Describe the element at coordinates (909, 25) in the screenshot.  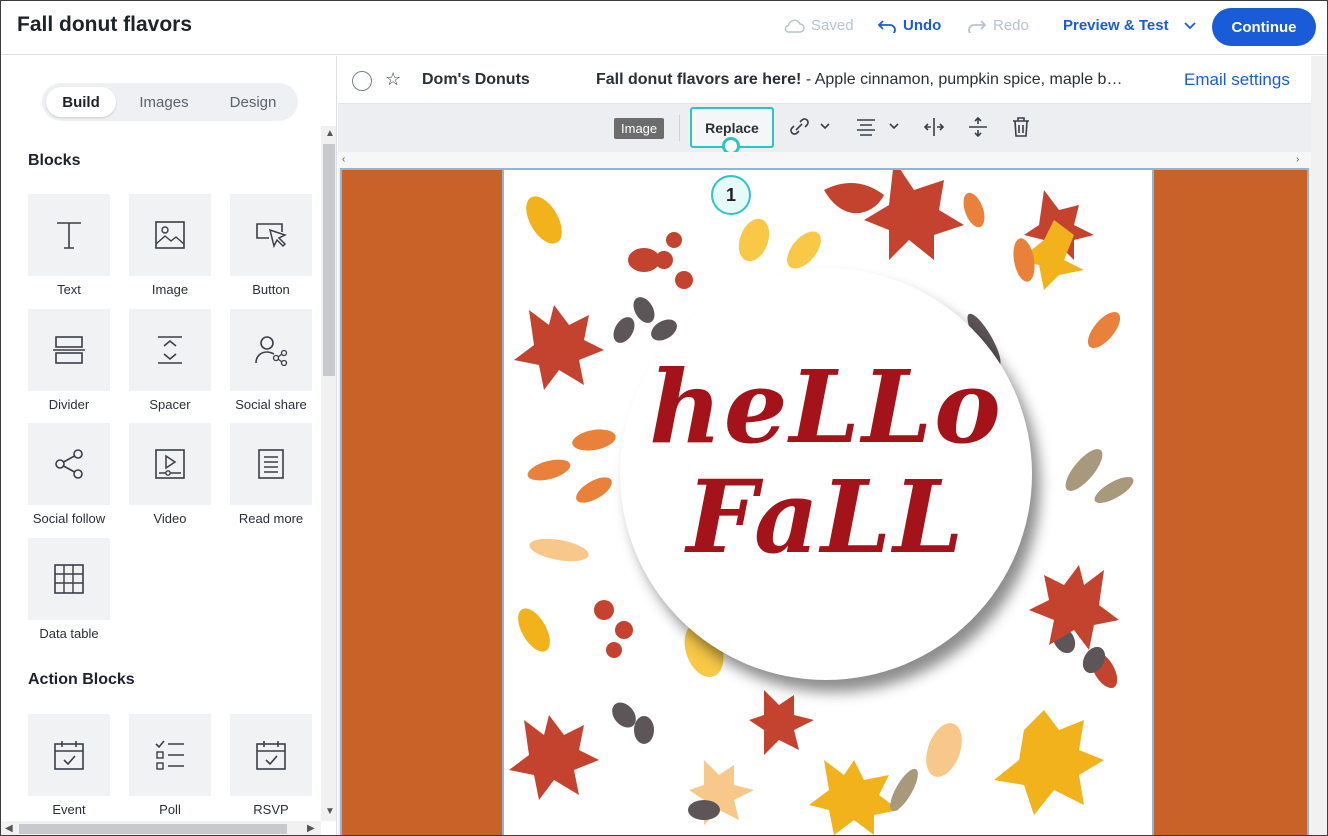
I see `undo-button: Undo` at that location.